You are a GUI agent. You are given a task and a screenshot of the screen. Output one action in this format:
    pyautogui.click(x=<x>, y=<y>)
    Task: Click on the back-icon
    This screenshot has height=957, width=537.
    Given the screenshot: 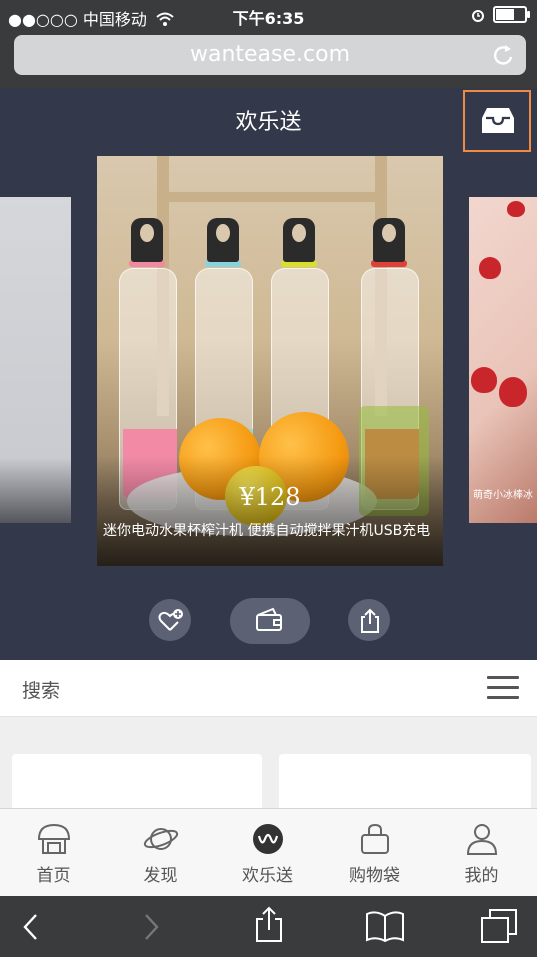 What is the action you would take?
    pyautogui.click(x=31, y=927)
    